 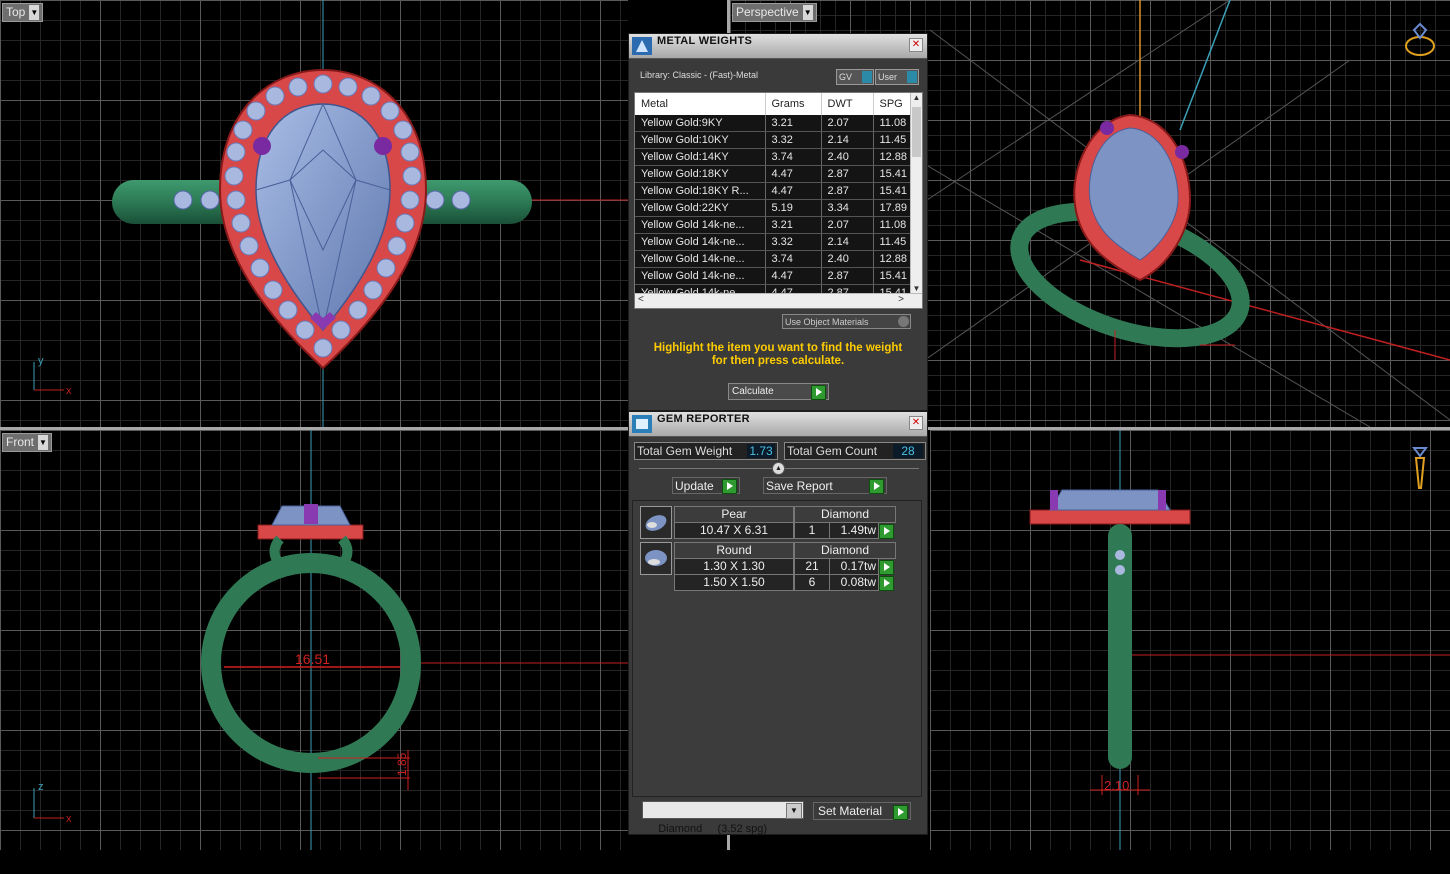 What do you see at coordinates (778, 361) in the screenshot?
I see `hint-line-2: for then press calculate.` at bounding box center [778, 361].